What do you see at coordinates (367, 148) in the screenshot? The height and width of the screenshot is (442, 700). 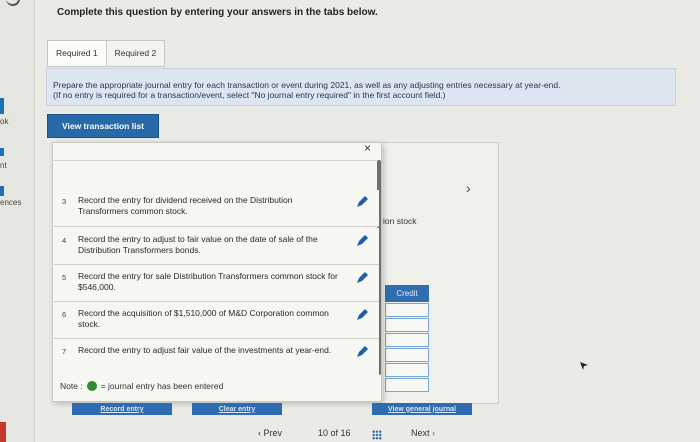 I see `close-icon: ×` at bounding box center [367, 148].